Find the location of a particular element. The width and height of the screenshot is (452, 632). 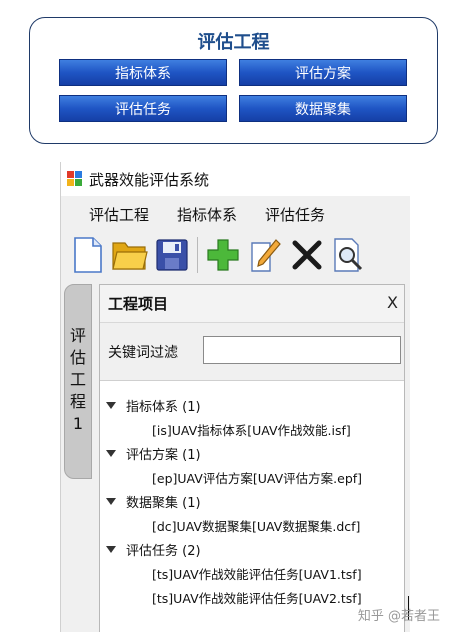

tree-group-evaluation-task: 评估任务 (2) is located at coordinates (252, 549).